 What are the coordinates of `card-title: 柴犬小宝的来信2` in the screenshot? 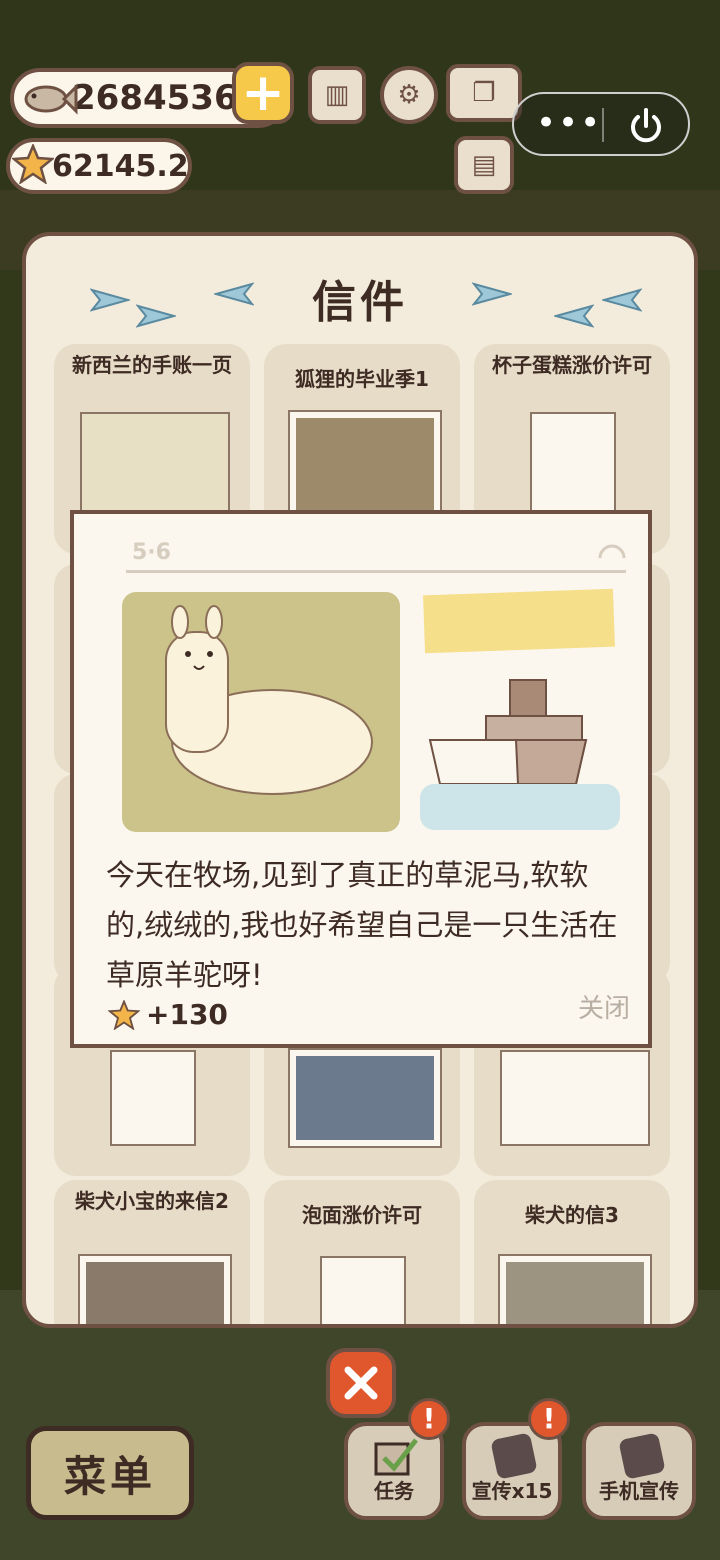 It's located at (152, 1201).